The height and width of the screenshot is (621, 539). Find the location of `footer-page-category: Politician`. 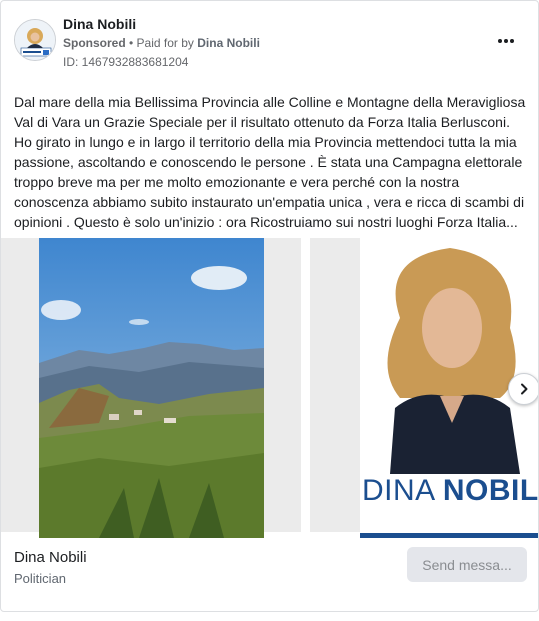

footer-page-category: Politician is located at coordinates (40, 578).